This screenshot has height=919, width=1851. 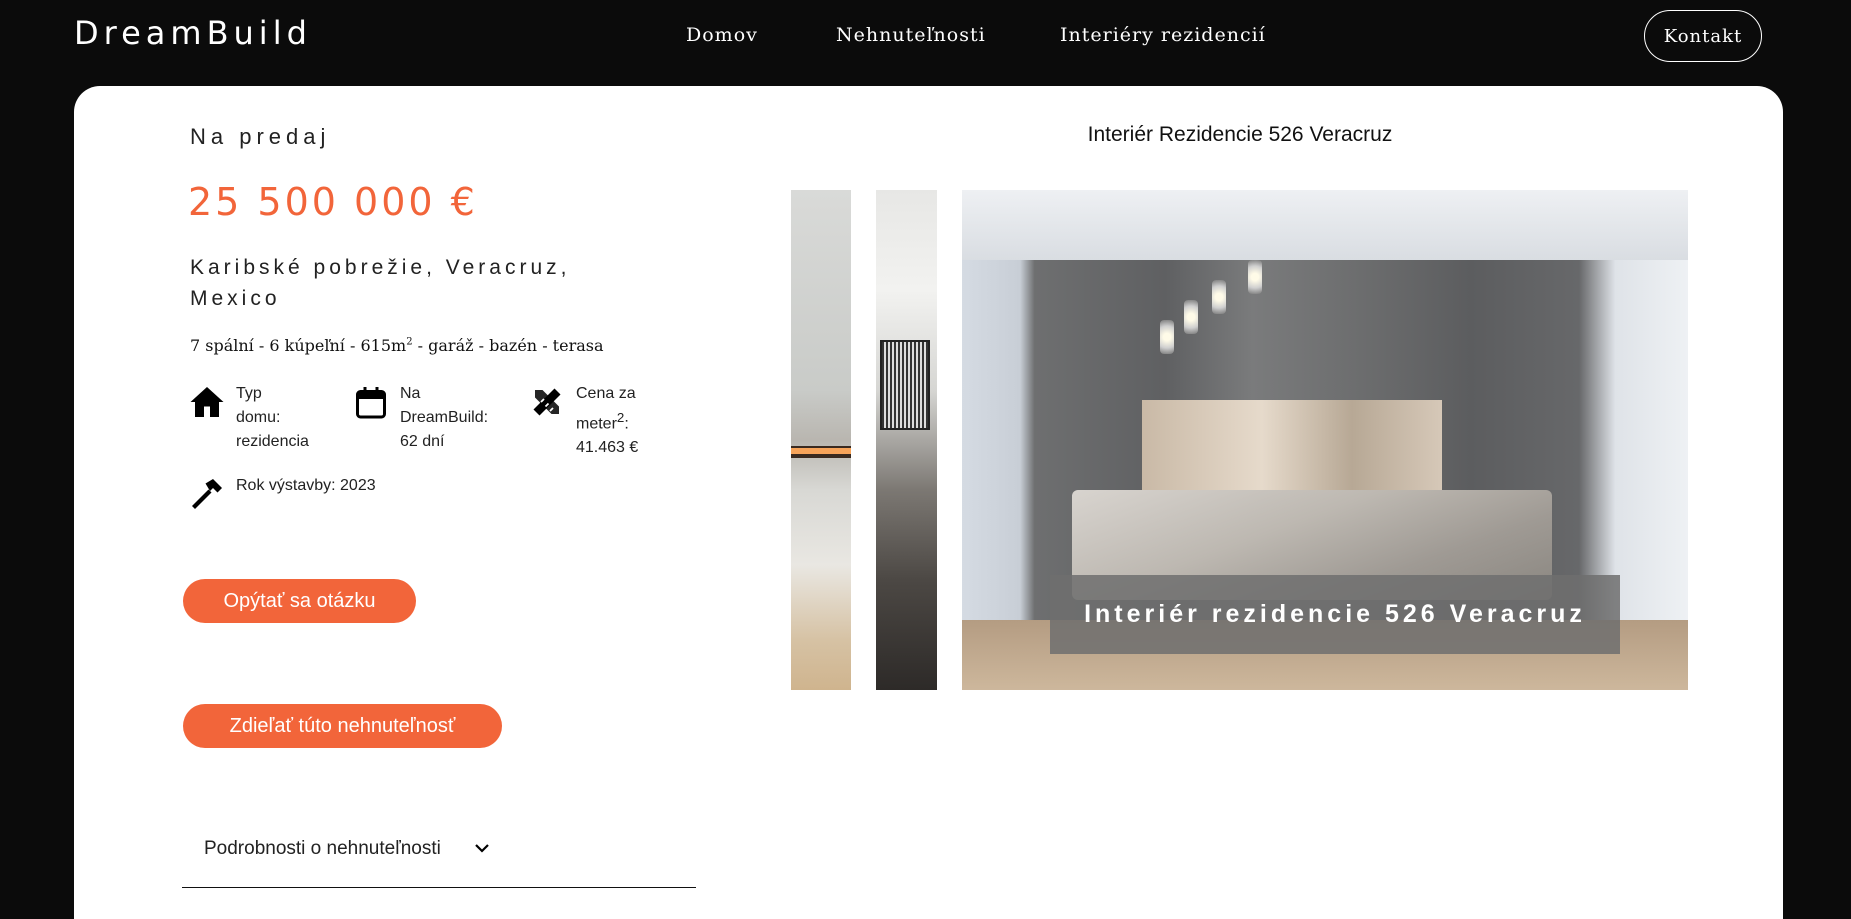 I want to click on features-text: 7 spální - 6 kúpeľní - 615m, so click(x=298, y=345).